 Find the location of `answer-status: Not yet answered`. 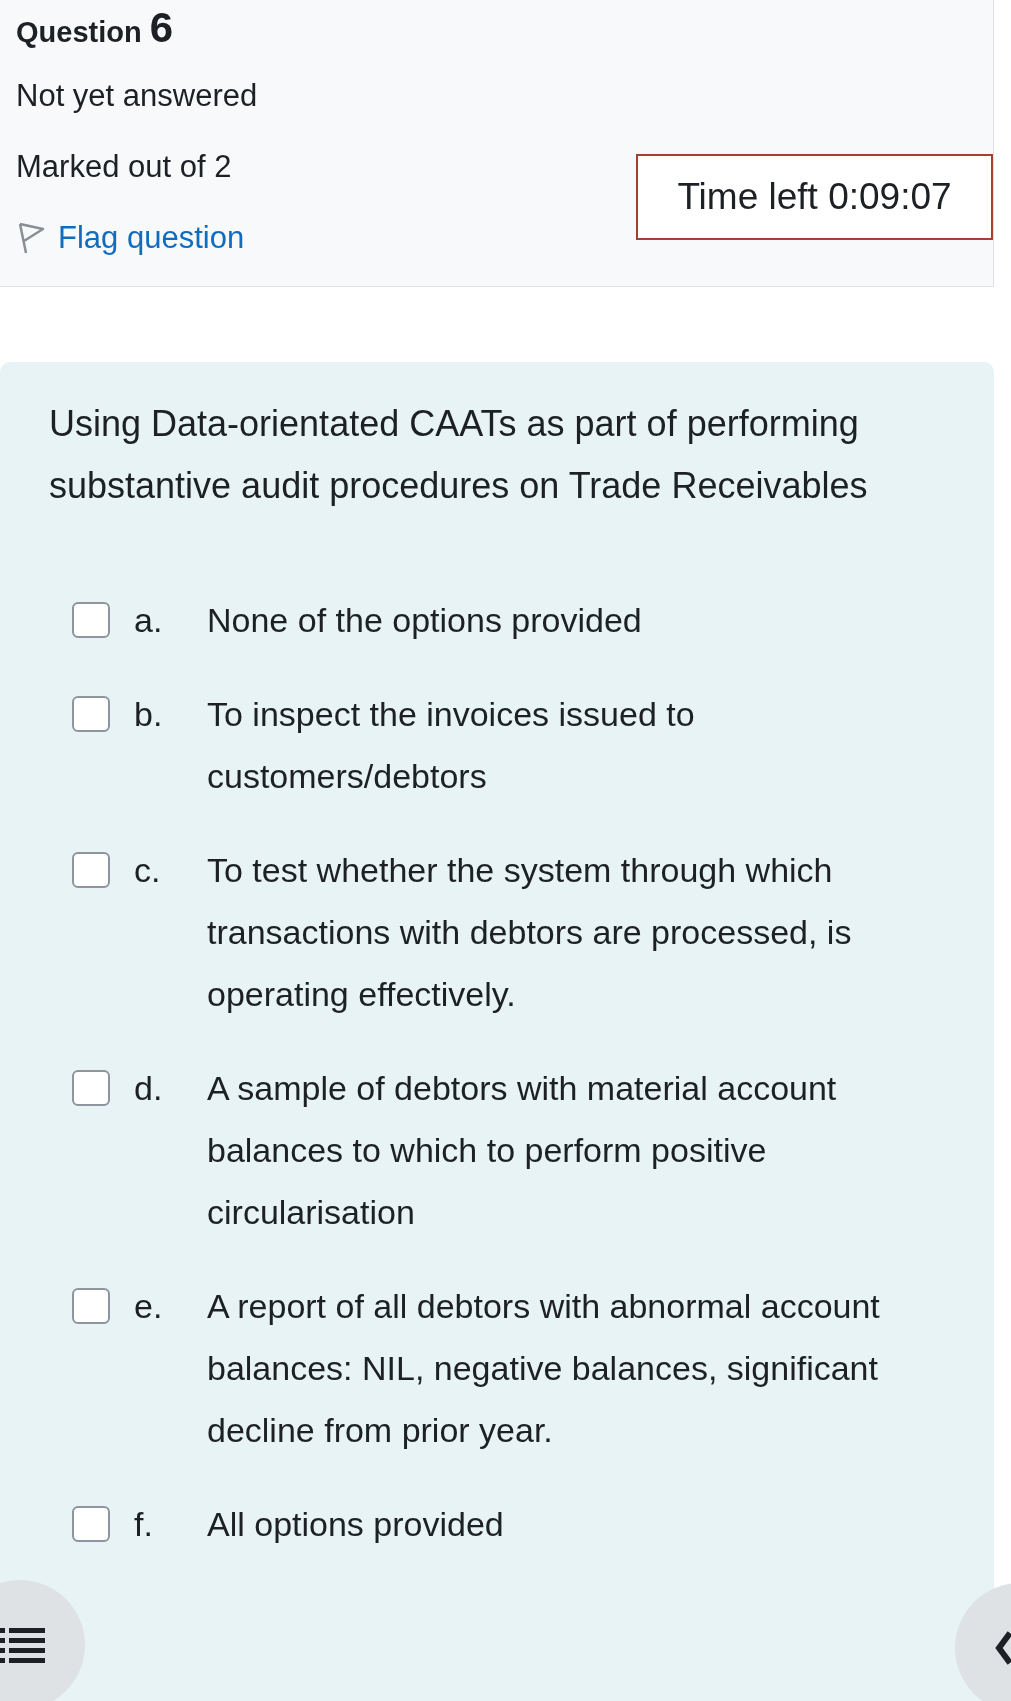

answer-status: Not yet answered is located at coordinates (137, 96).